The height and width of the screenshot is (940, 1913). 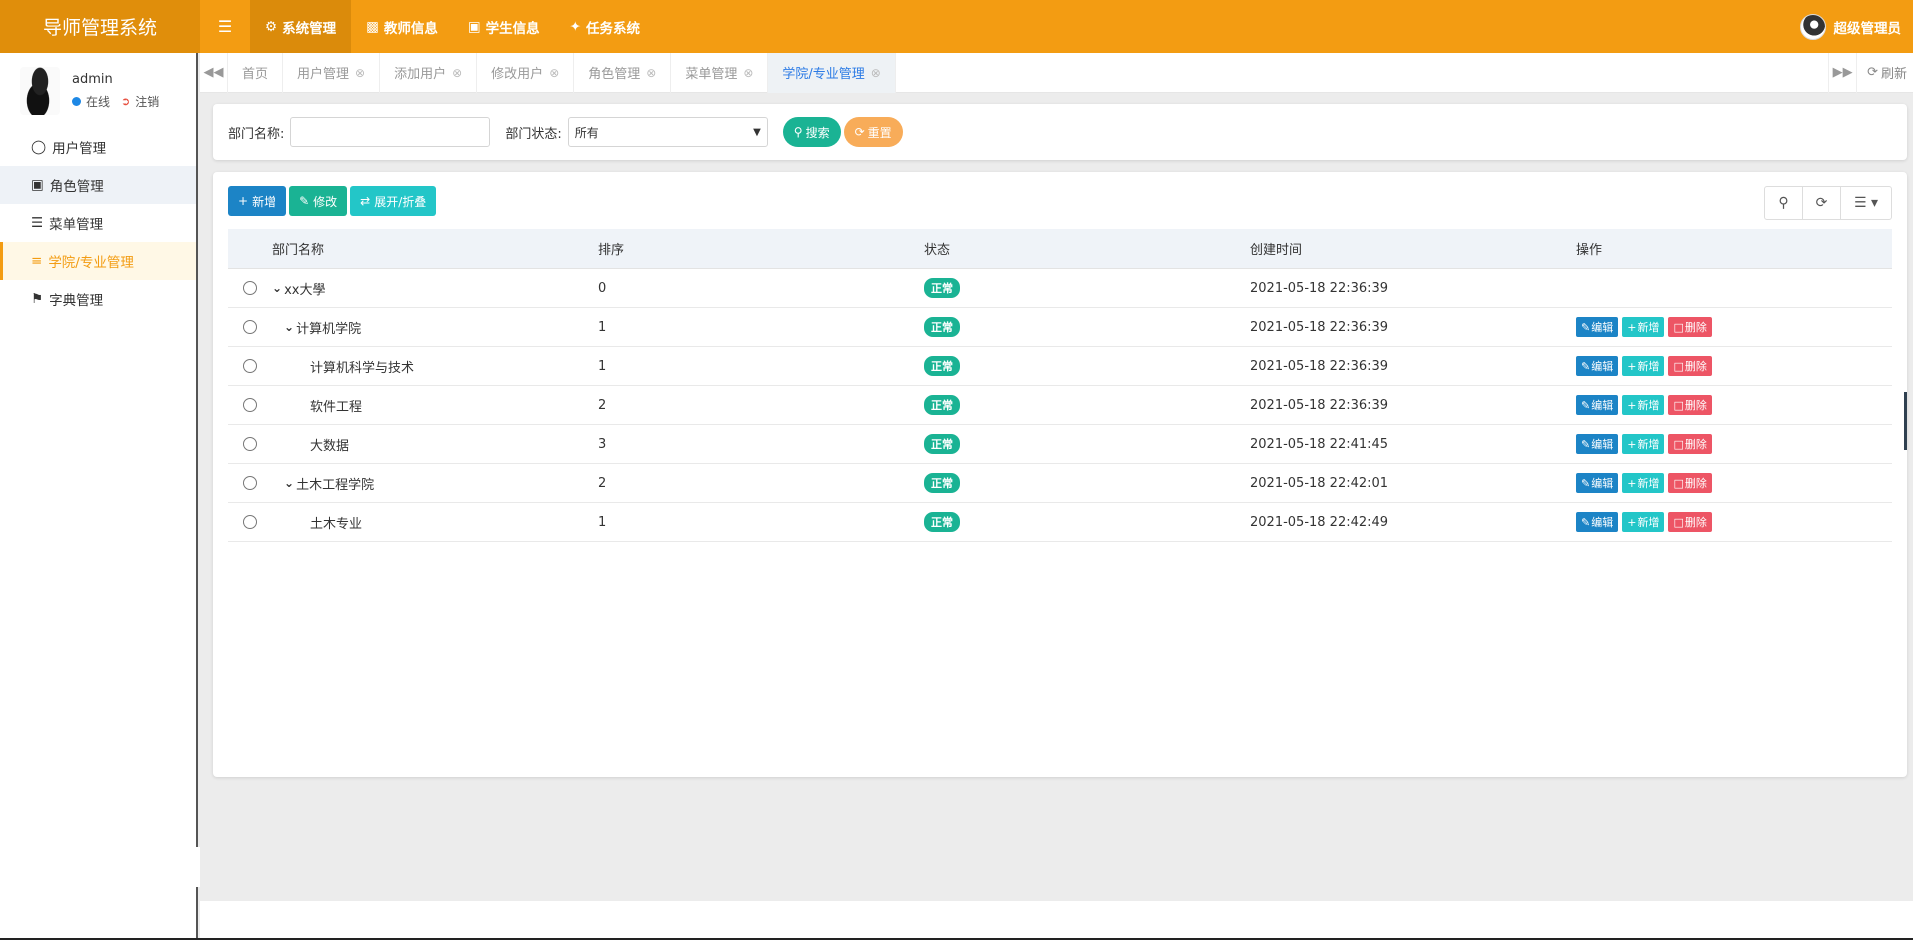 What do you see at coordinates (1602, 483) in the screenshot?
I see `edit-label: 编辑` at bounding box center [1602, 483].